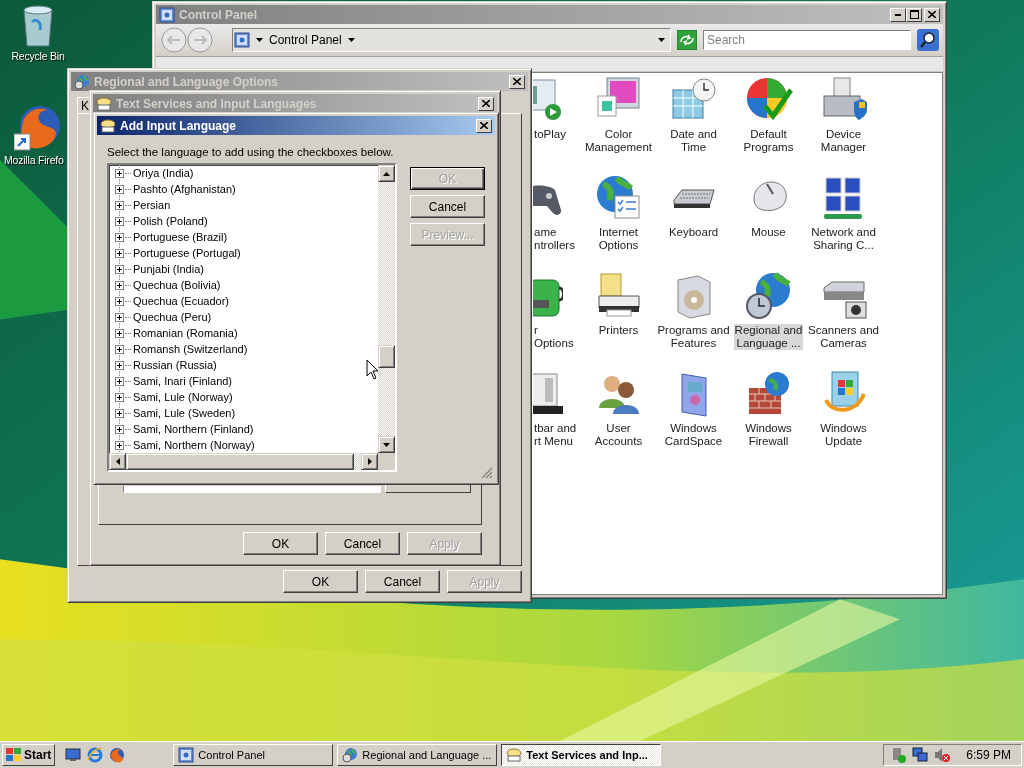  What do you see at coordinates (83, 105) in the screenshot?
I see `tab: K` at bounding box center [83, 105].